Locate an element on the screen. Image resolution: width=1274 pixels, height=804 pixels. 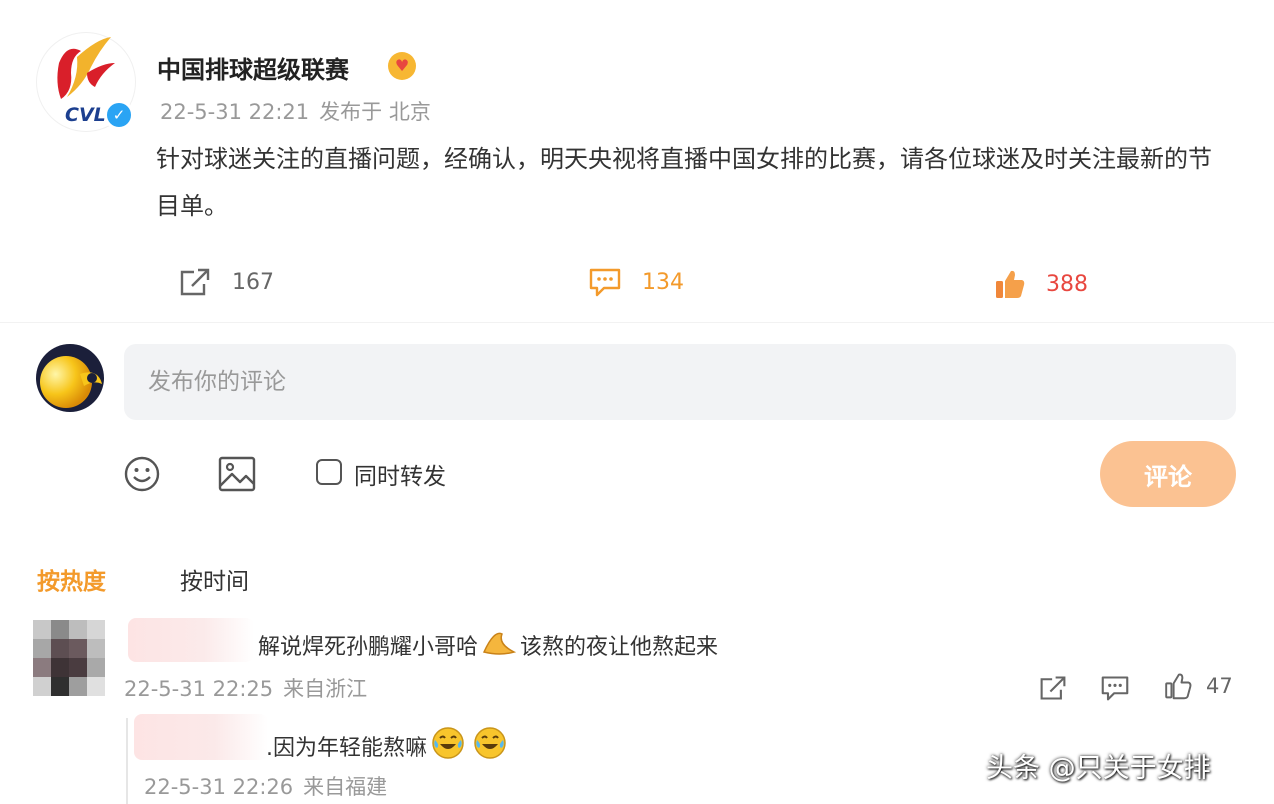
post-meta: 22-5-31 22:21 发布于 北京 is located at coordinates (295, 111).